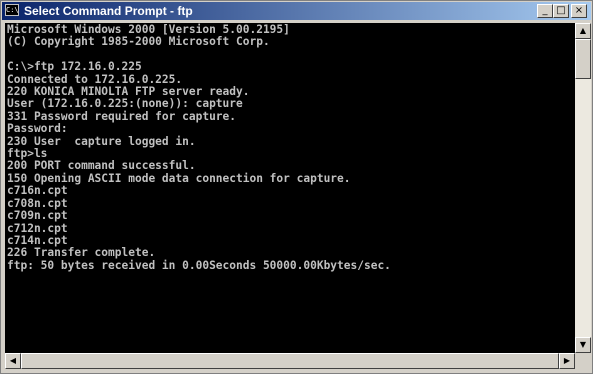  What do you see at coordinates (37, 228) in the screenshot?
I see `console-line: c712n.cpt` at bounding box center [37, 228].